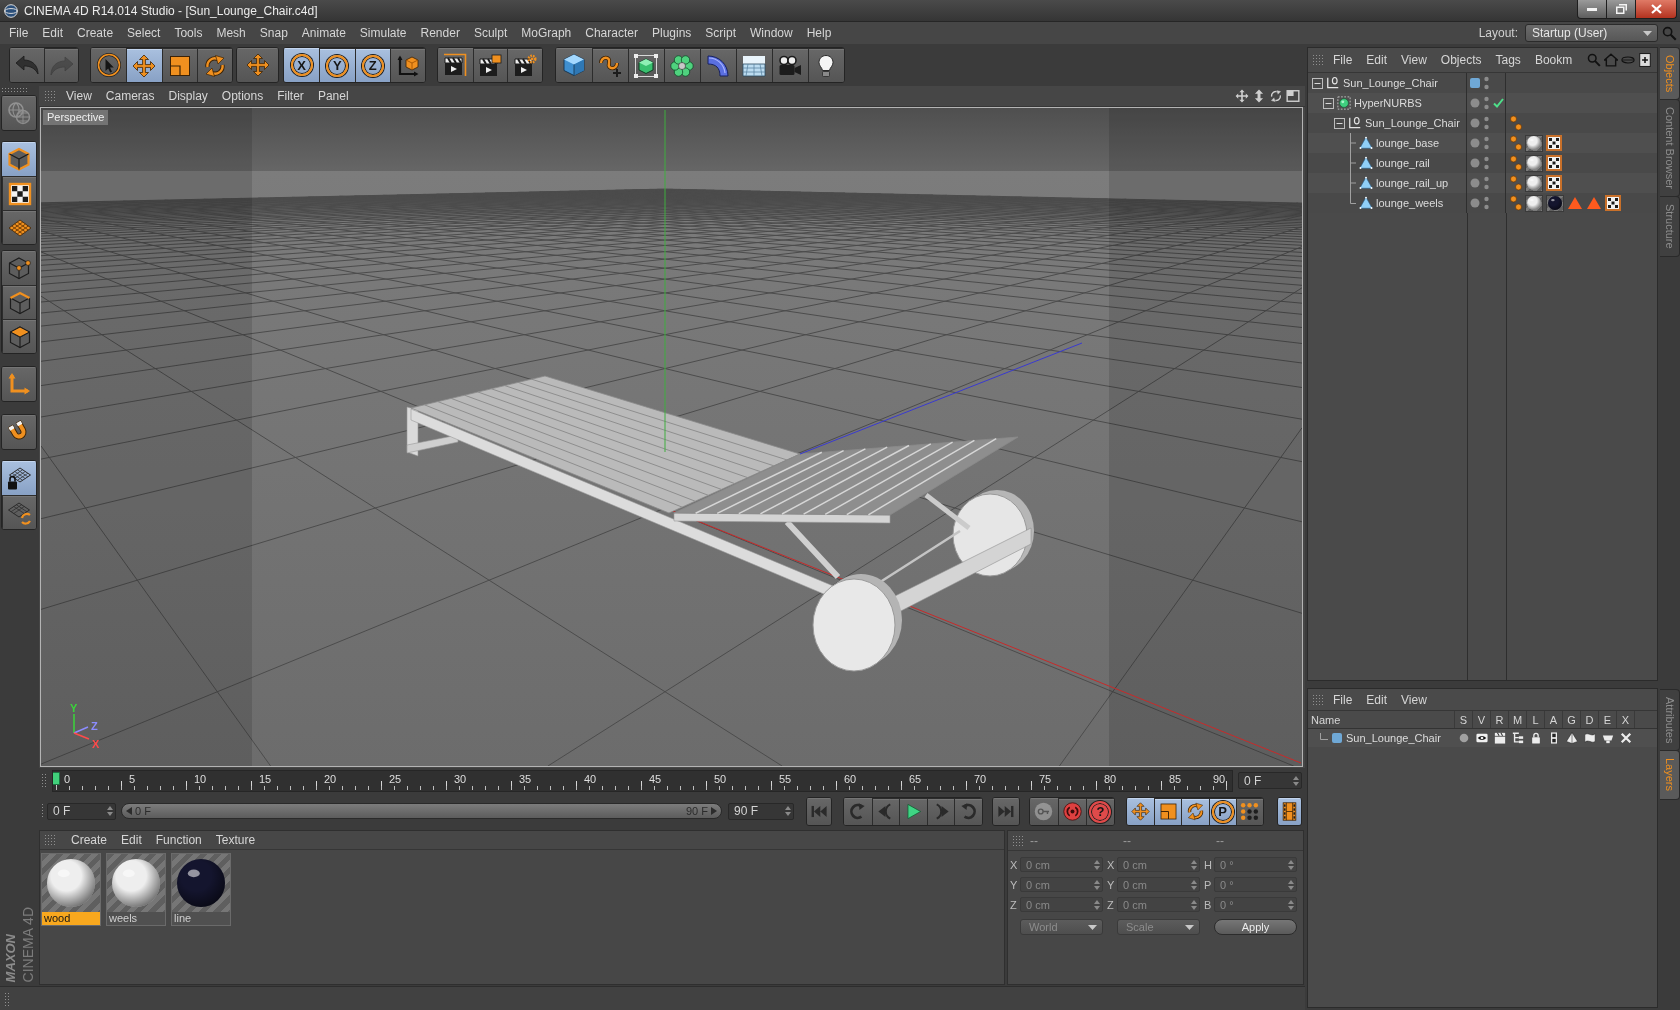  Describe the element at coordinates (1500, 719) in the screenshot. I see `column-header: R` at that location.